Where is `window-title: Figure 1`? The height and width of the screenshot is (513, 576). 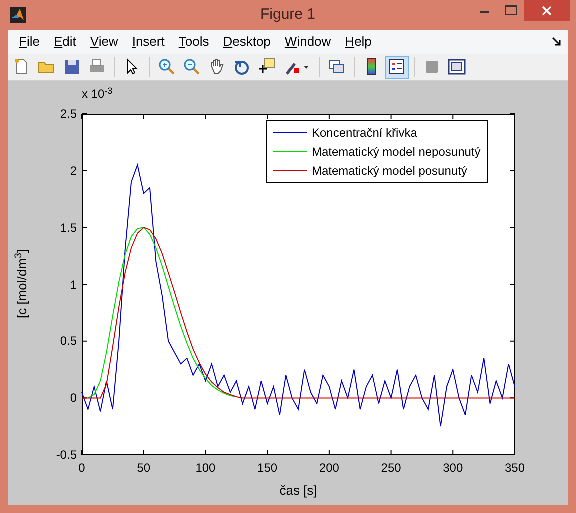
window-title: Figure 1 is located at coordinates (288, 14).